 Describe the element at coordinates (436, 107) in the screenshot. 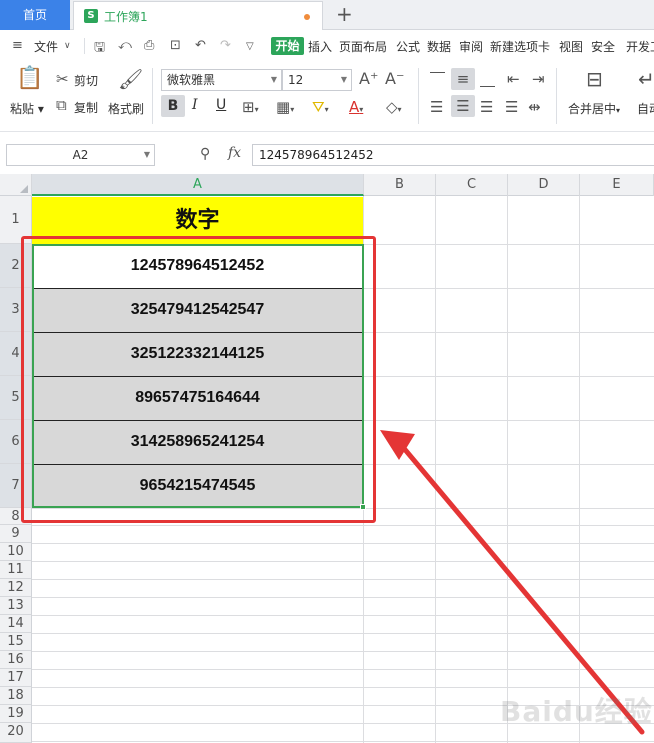

I see `align-left-icon: ☰` at that location.